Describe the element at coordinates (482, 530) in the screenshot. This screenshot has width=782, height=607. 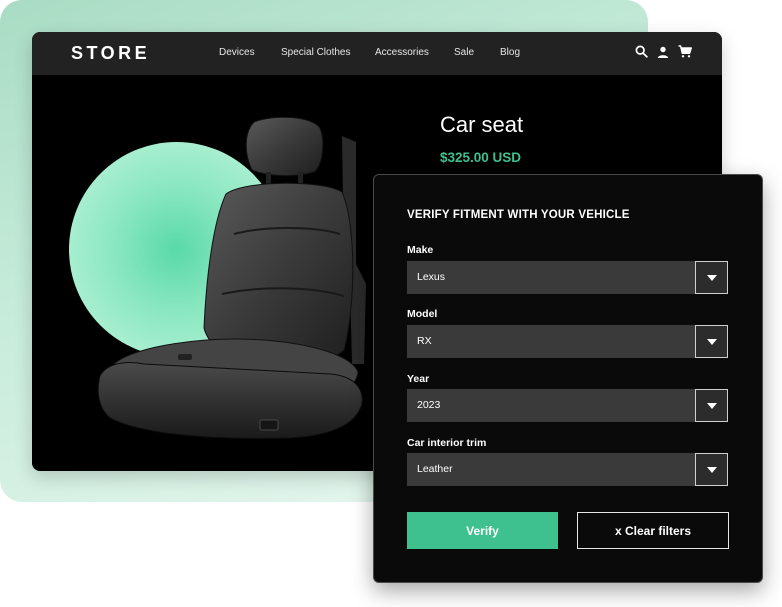
I see `verify-button: Verify` at that location.